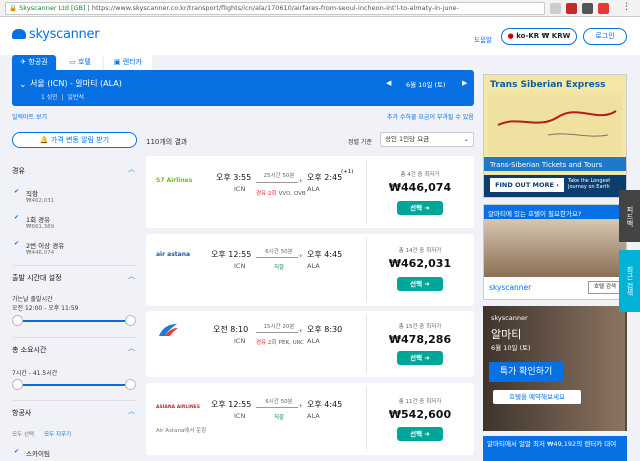 This screenshot has width=640, height=461. Describe the element at coordinates (310, 270) in the screenshot. I see `result-card` at that location.